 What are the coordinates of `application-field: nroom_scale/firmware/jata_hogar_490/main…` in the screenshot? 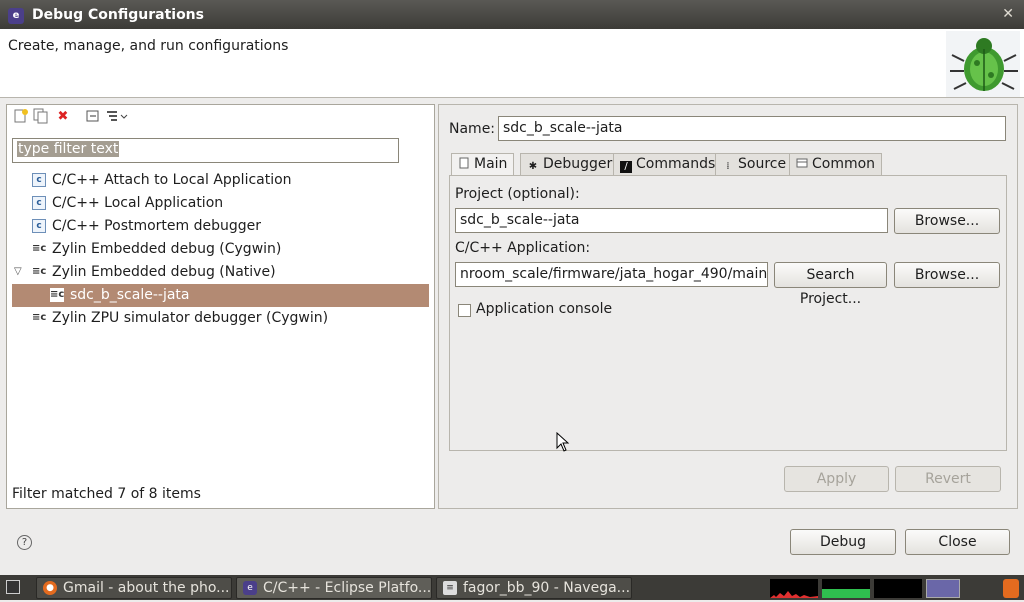 It's located at (611, 274).